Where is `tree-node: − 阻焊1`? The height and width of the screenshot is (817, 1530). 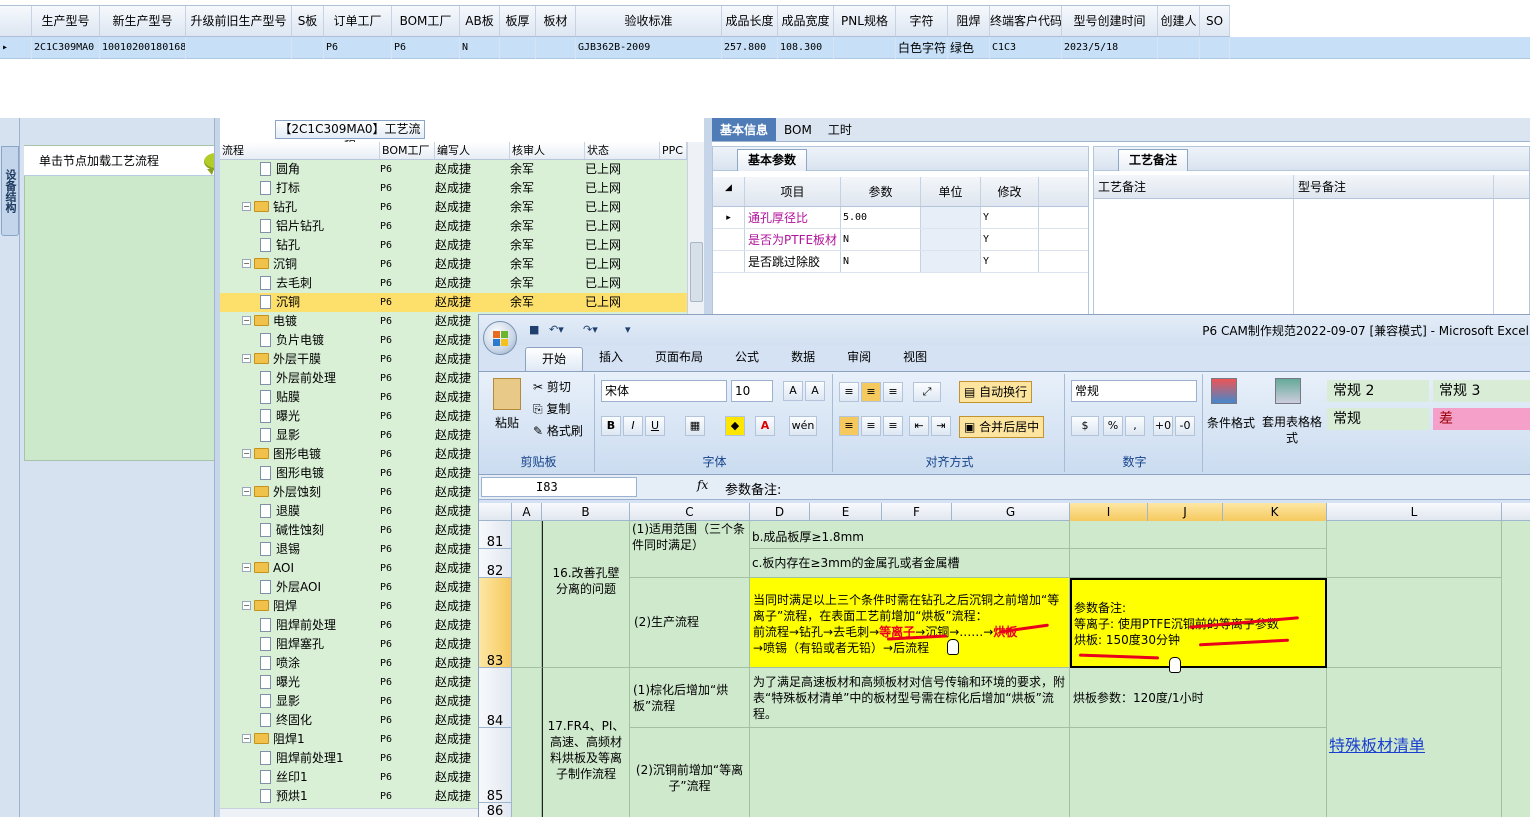
tree-node: − 阻焊1 is located at coordinates (300, 739).